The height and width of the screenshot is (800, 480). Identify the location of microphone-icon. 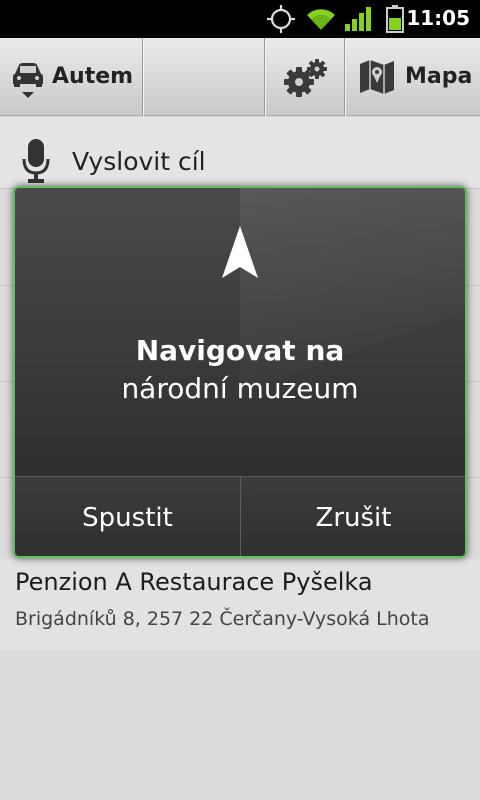
(36, 161).